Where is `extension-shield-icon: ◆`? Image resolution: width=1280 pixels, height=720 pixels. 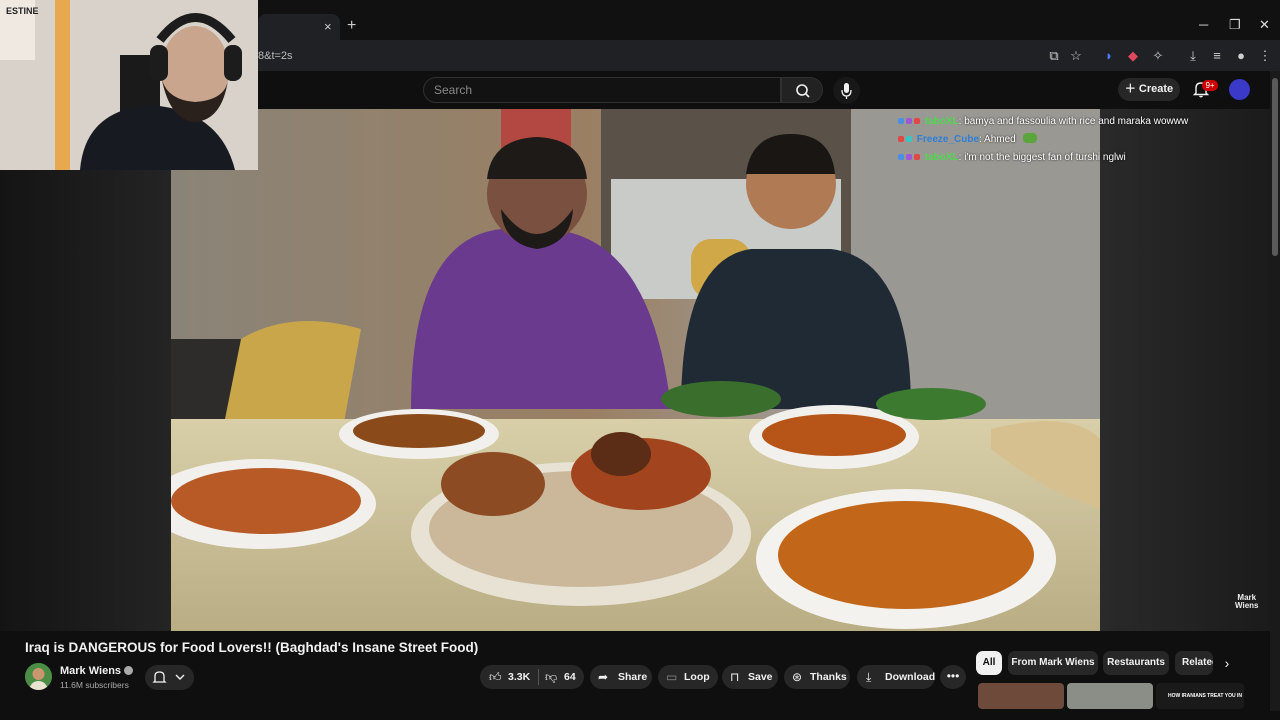 extension-shield-icon: ◆ is located at coordinates (1133, 56).